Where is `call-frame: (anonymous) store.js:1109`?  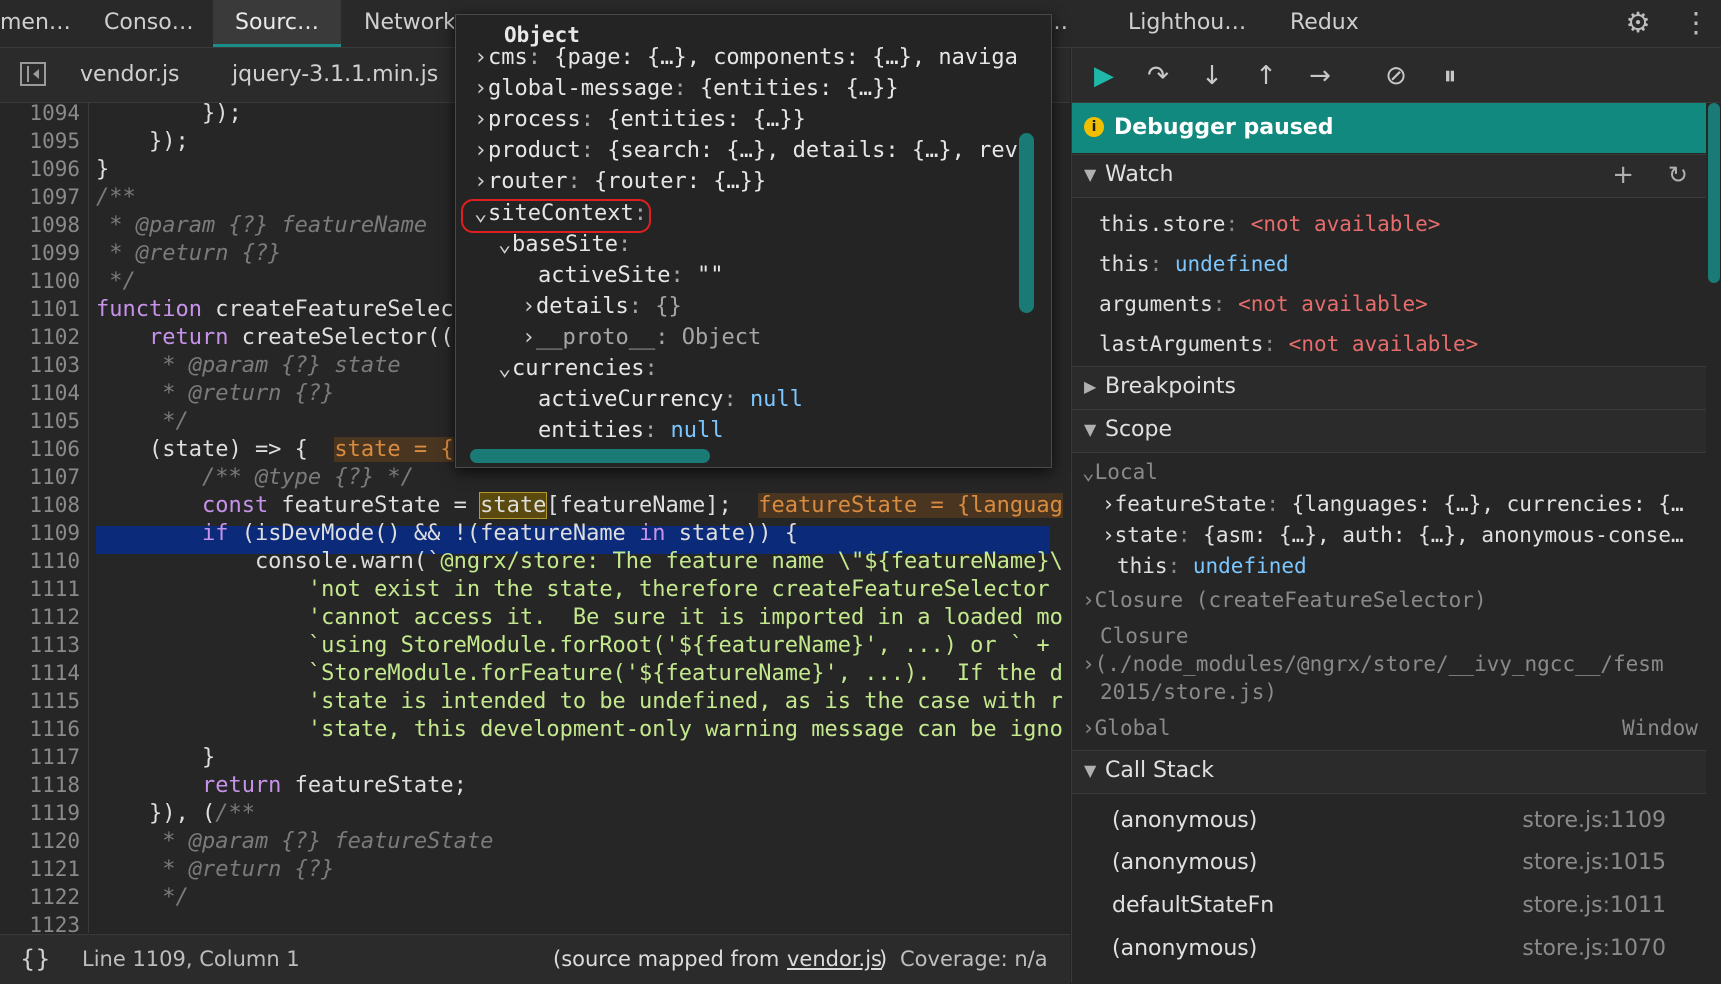
call-frame: (anonymous) store.js:1109 is located at coordinates (1389, 825).